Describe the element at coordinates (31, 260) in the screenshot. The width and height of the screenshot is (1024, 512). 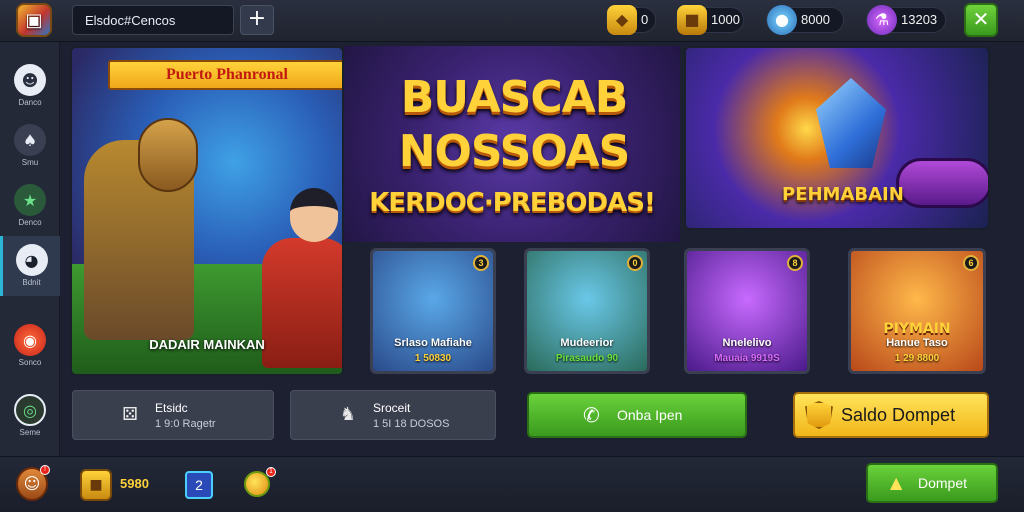
I see `helmet-icon: ◕` at that location.